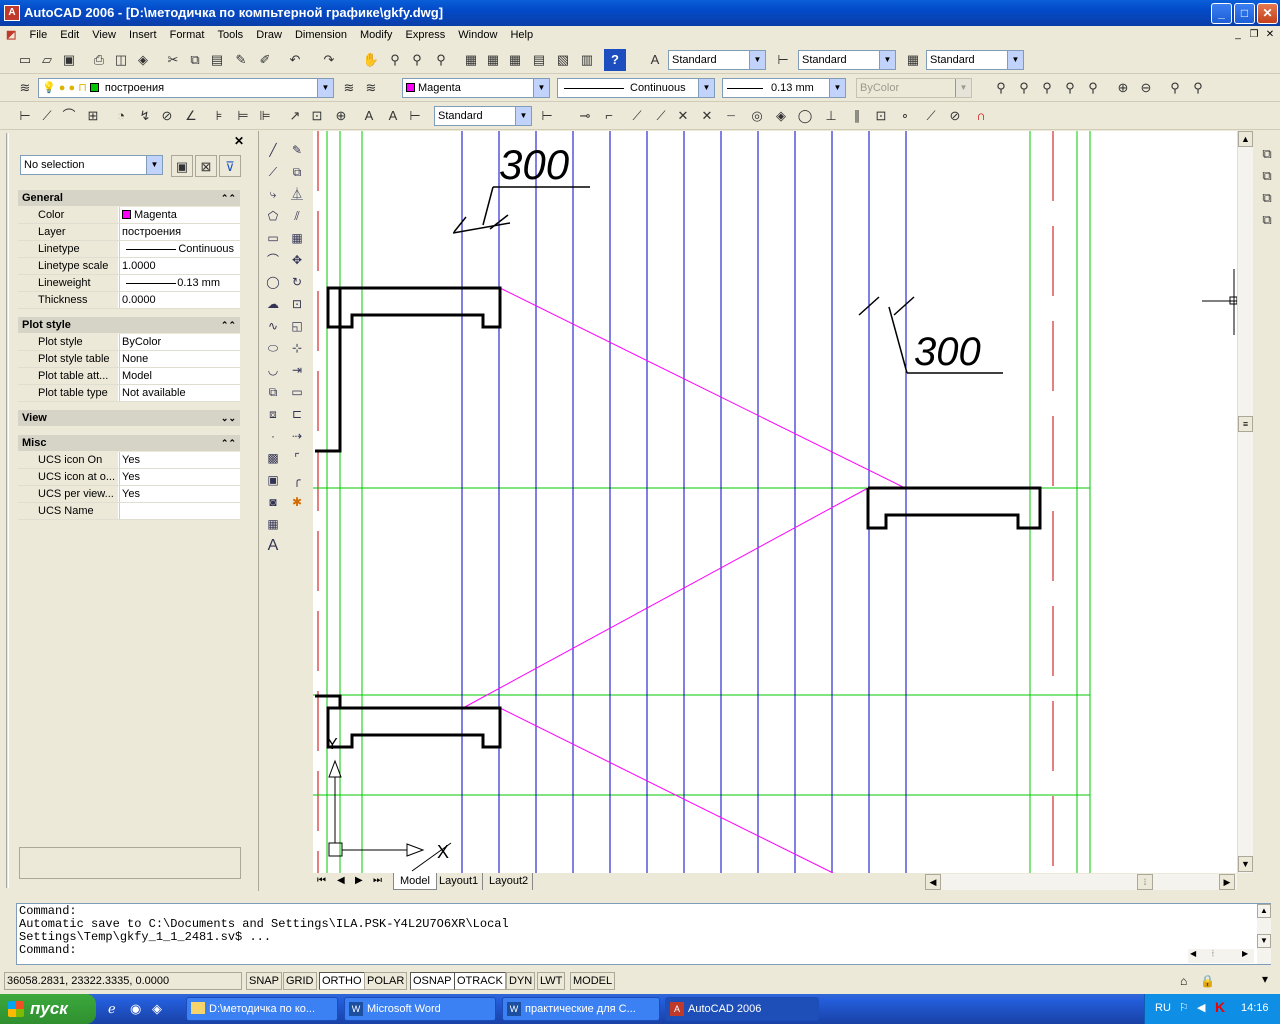 The width and height of the screenshot is (1280, 1024). What do you see at coordinates (476, 88) in the screenshot?
I see `color-select: Magenta ▼` at bounding box center [476, 88].